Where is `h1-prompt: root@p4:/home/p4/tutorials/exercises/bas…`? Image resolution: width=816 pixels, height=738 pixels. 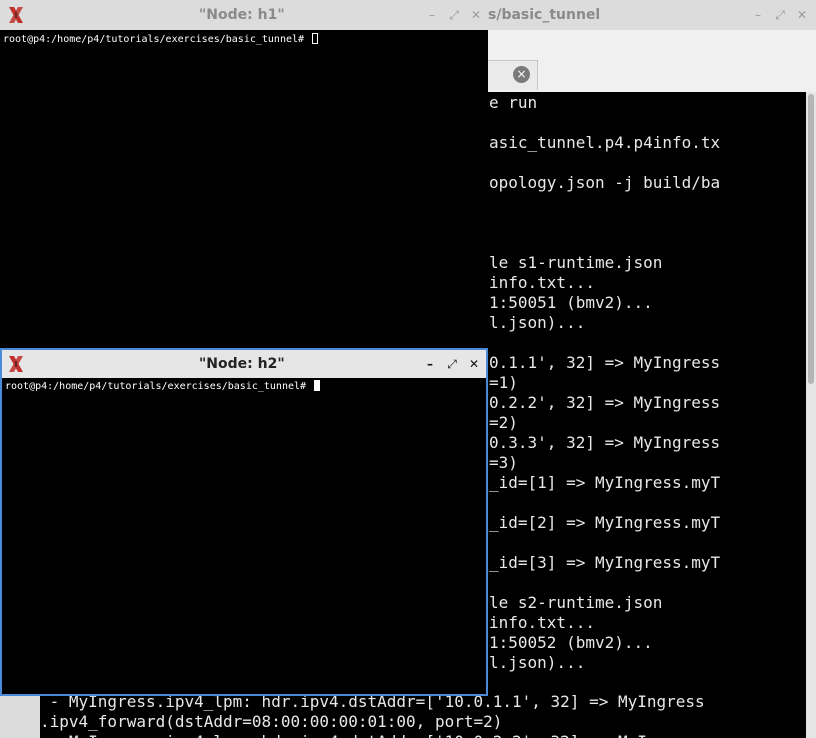
h1-prompt: root@p4:/home/p4/tutorials/exercises/bas… is located at coordinates (157, 39).